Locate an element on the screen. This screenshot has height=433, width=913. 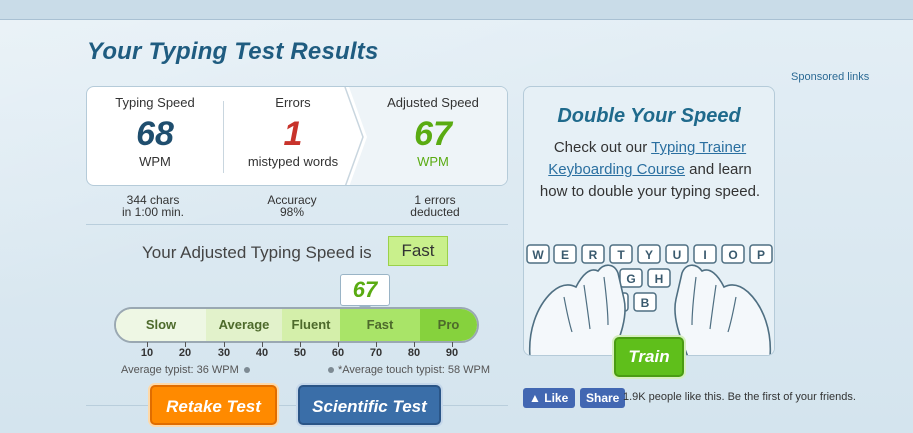
bottom-divider-left is located at coordinates (118, 405).